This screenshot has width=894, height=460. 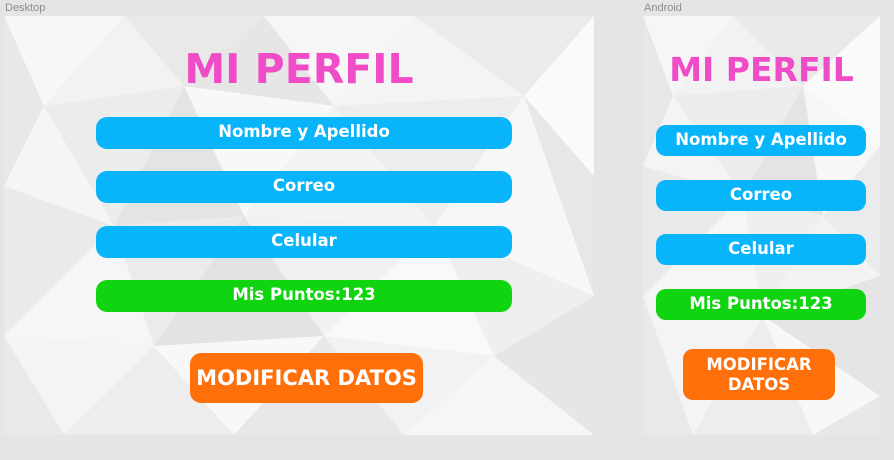 I want to click on desktop-frame-label: Desktop, so click(x=25, y=8).